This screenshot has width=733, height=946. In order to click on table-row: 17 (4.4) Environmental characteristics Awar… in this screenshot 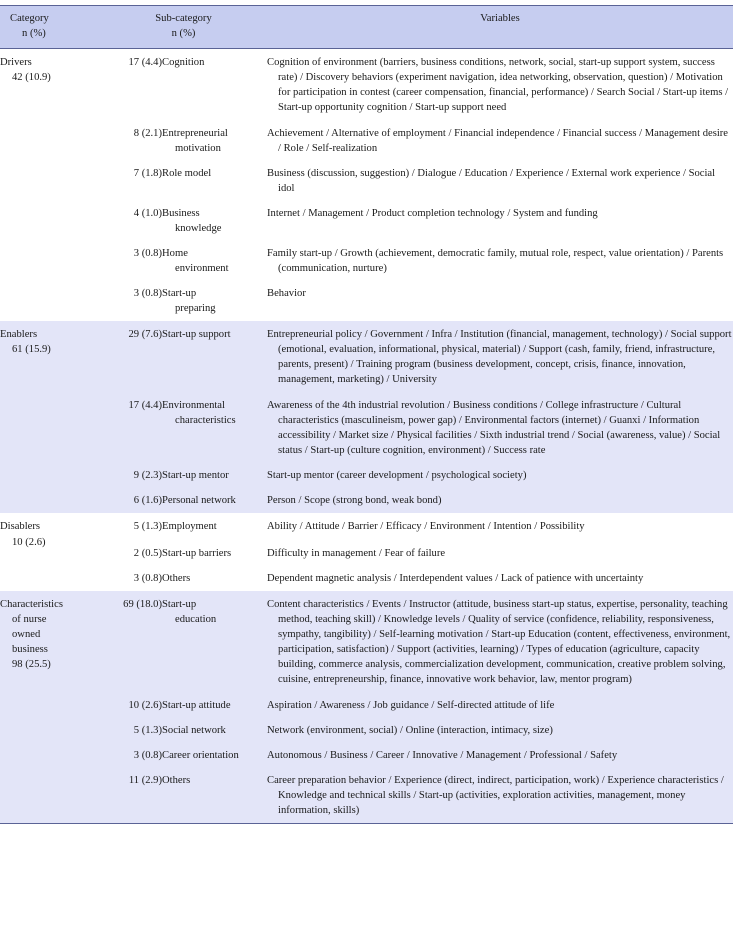, I will do `click(366, 428)`.